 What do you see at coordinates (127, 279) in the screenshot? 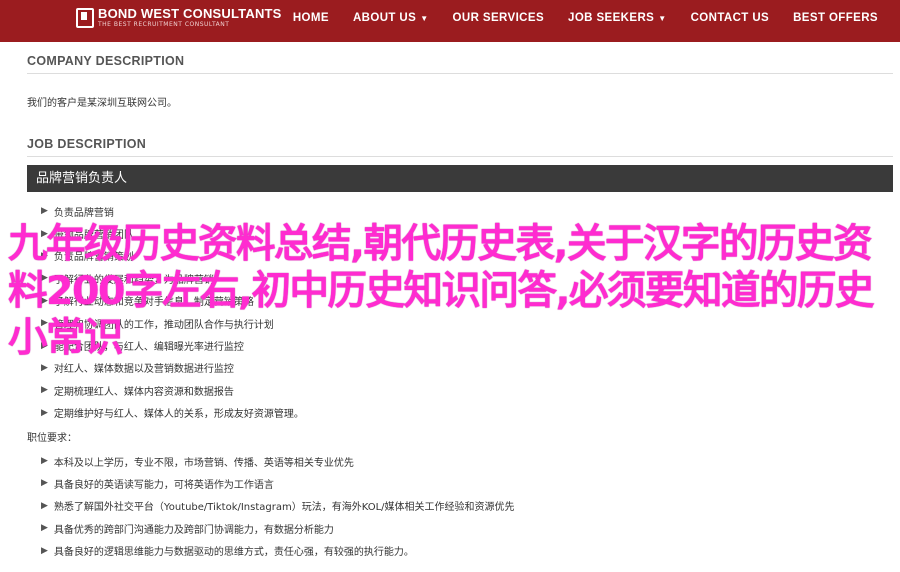
I see `list-item: ▶ 了解行业的发展和趋势，为品牌营销` at bounding box center [127, 279].